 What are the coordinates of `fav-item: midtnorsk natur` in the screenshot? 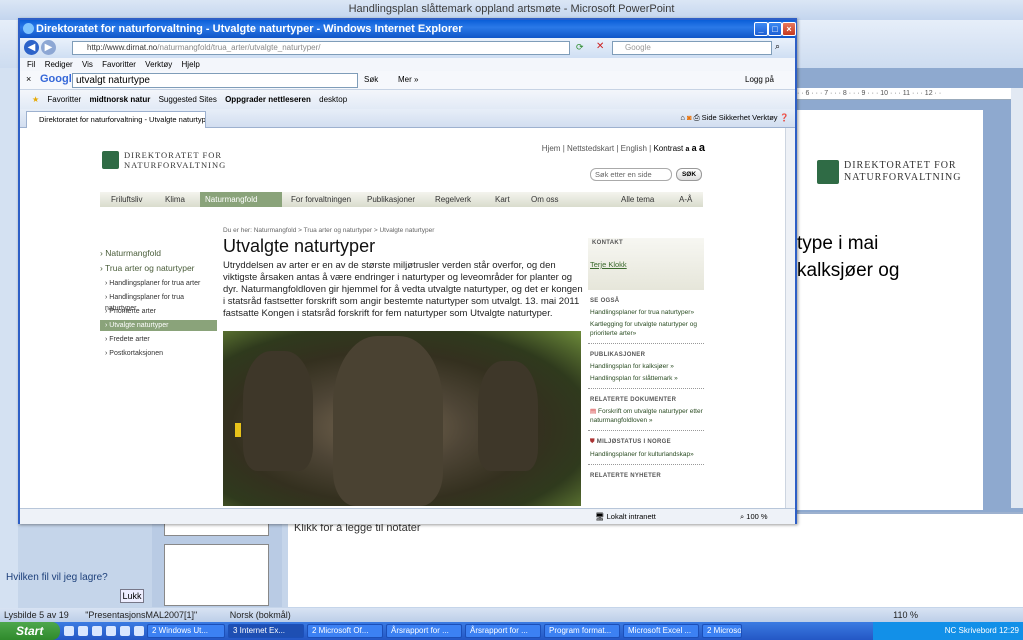 It's located at (119, 99).